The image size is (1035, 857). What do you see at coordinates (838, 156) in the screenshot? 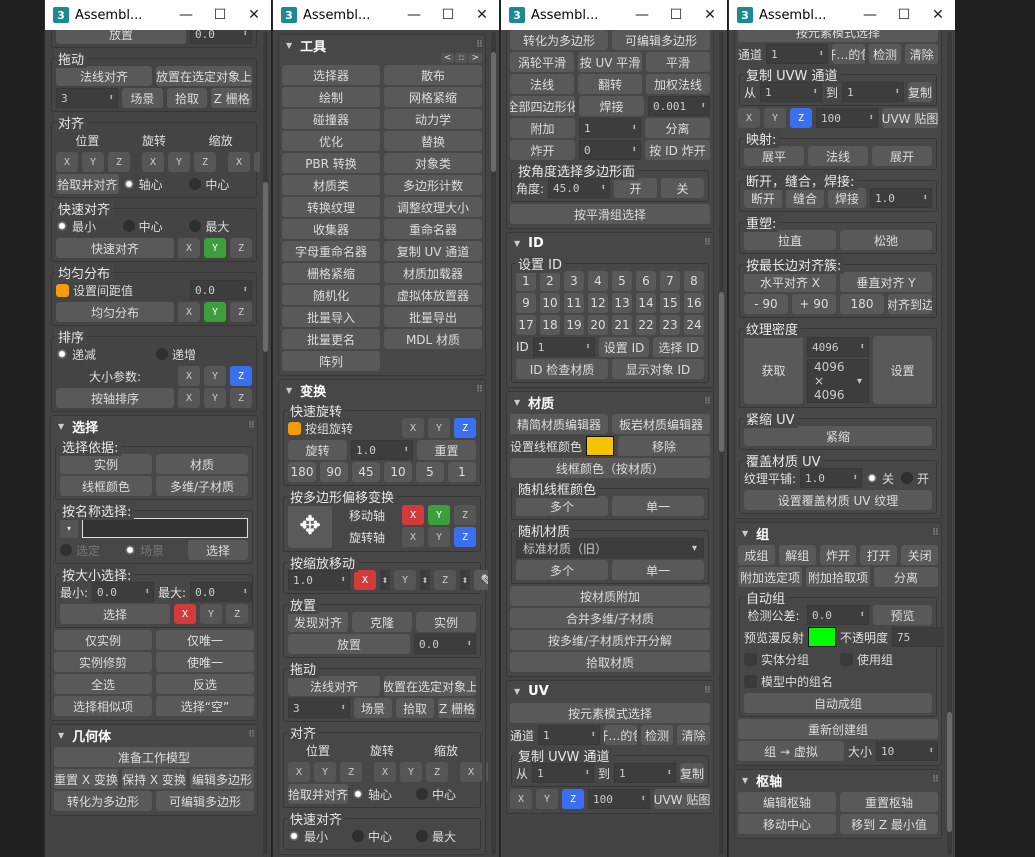
I see `button: 法线` at bounding box center [838, 156].